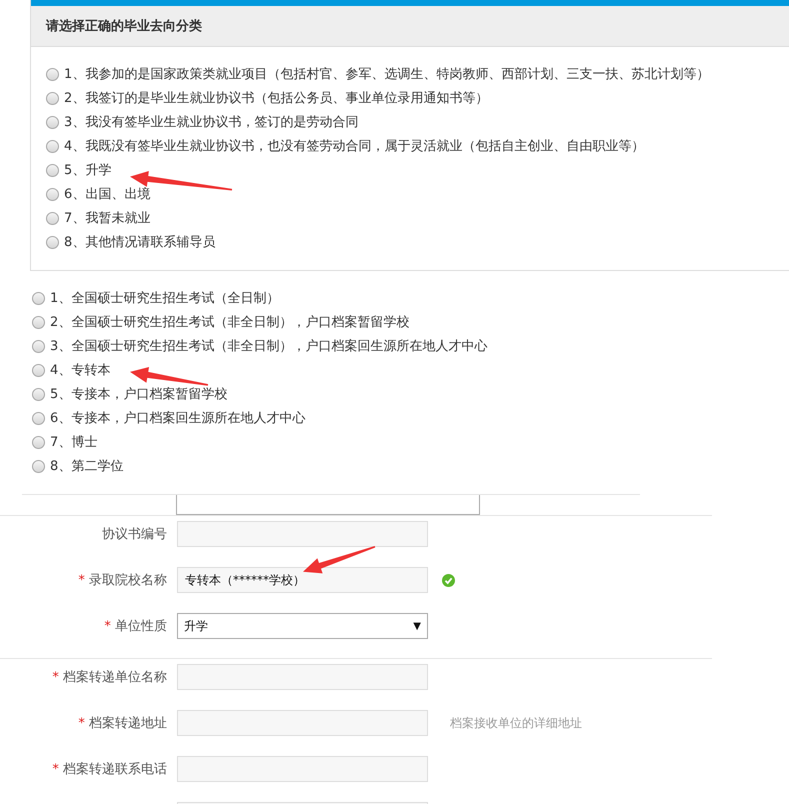 The width and height of the screenshot is (789, 804). Describe the element at coordinates (410, 298) in the screenshot. I see `radio-option: 1、全国硕士研究生招生考试（全日制）` at that location.